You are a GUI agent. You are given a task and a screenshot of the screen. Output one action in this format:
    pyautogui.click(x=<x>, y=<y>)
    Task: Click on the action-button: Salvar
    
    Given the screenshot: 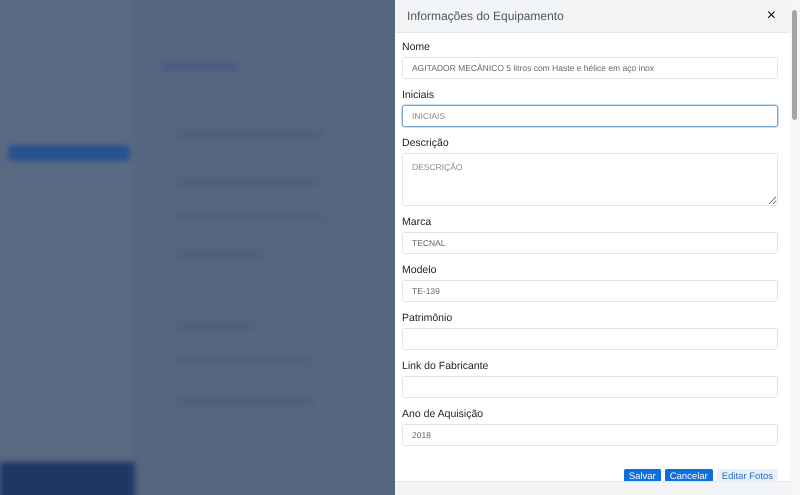 What is the action you would take?
    pyautogui.click(x=642, y=475)
    